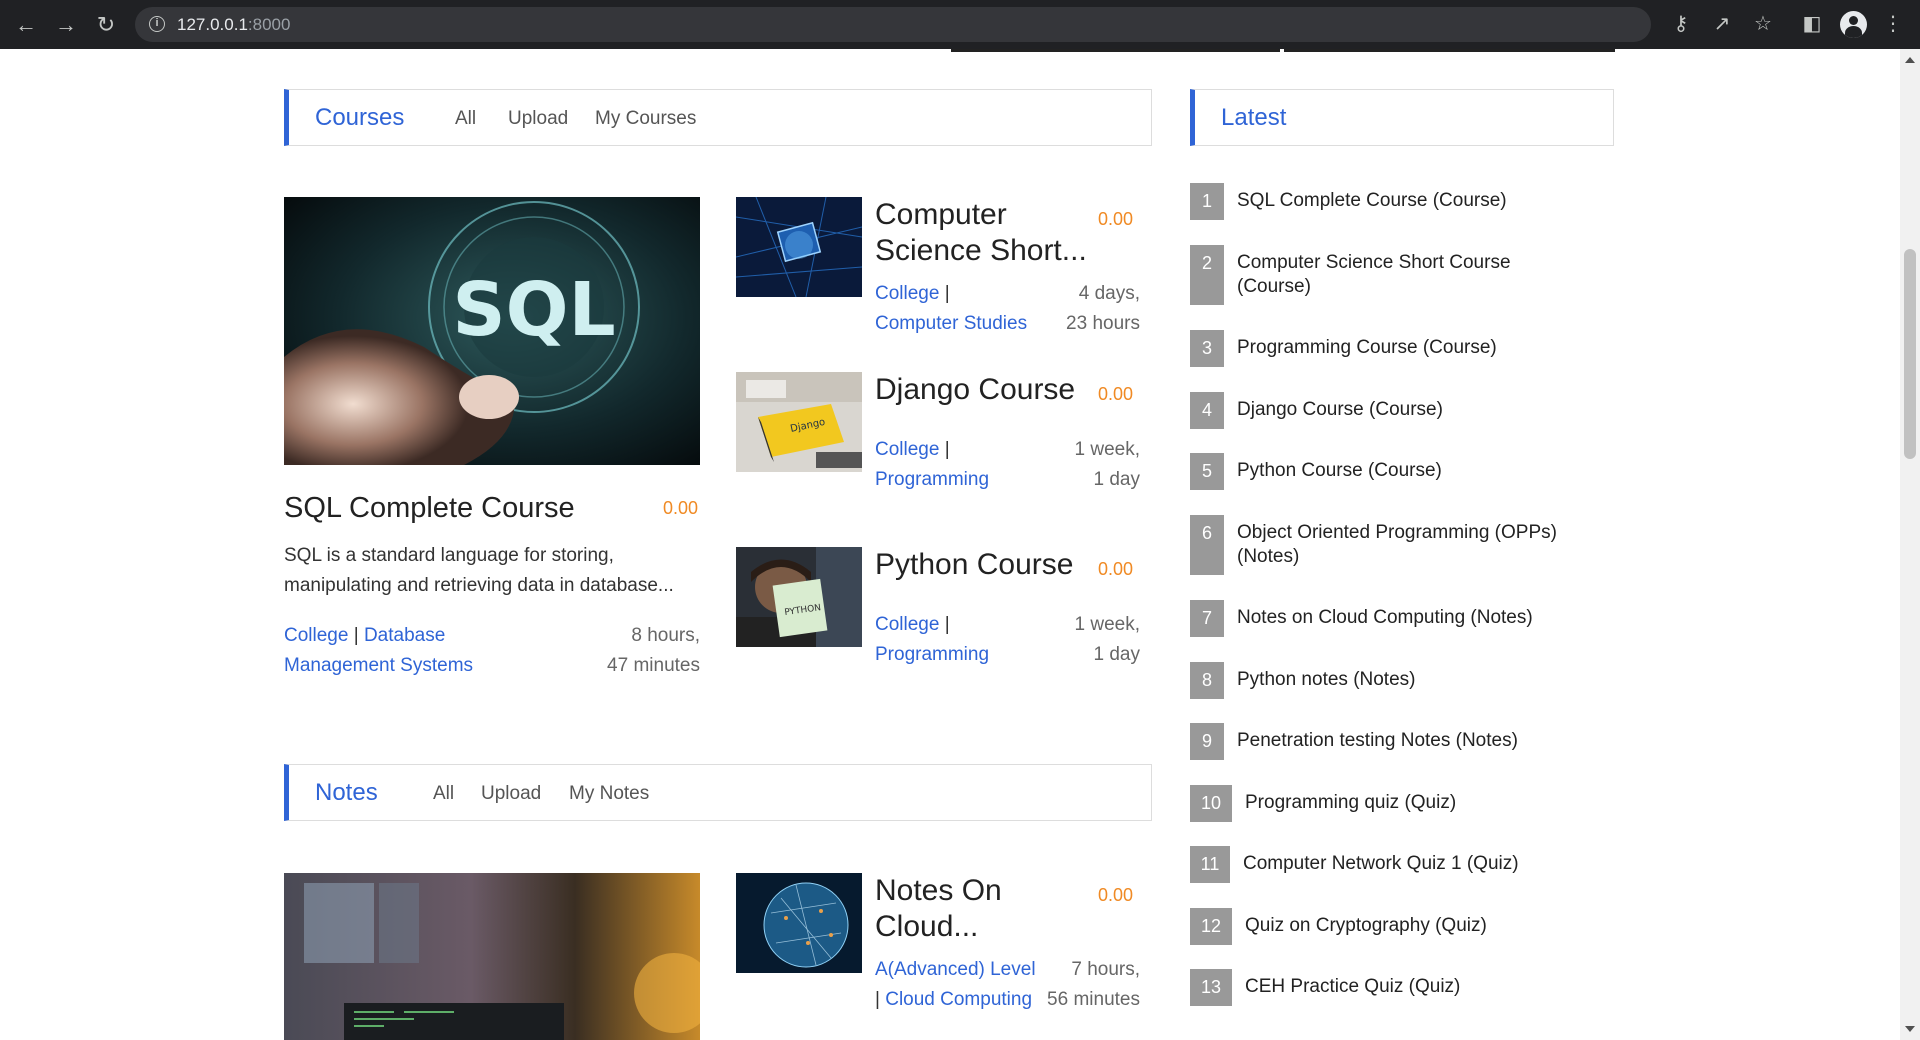  I want to click on latest-item-label: Quiz on Cryptography (Quiz), so click(1366, 923).